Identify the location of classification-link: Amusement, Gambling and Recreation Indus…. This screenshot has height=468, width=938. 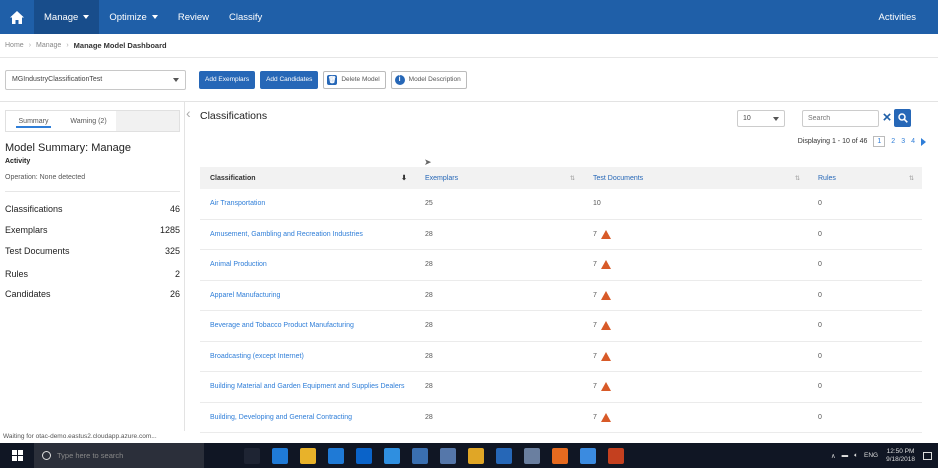
(307, 234).